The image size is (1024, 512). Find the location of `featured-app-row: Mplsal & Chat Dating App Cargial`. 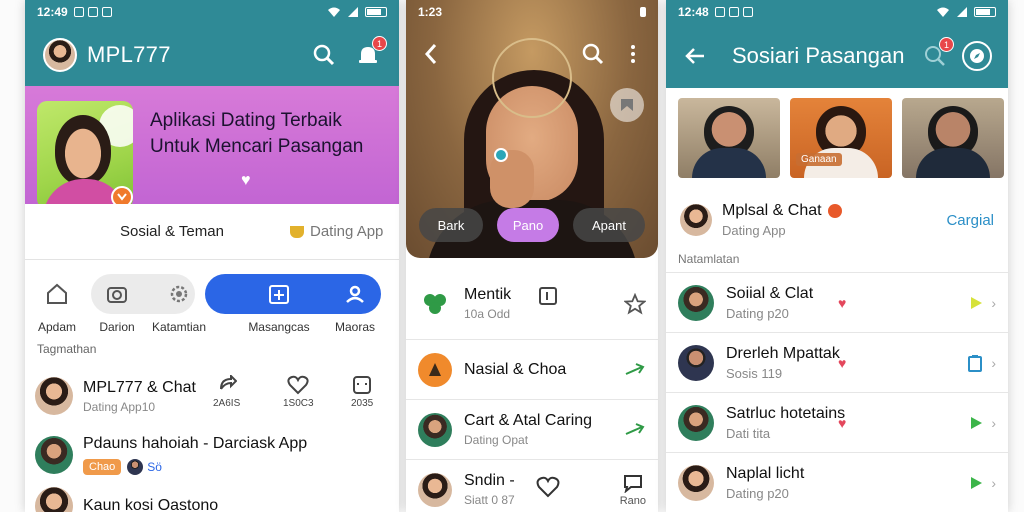

featured-app-row: Mplsal & Chat Dating App Cargial is located at coordinates (837, 220).